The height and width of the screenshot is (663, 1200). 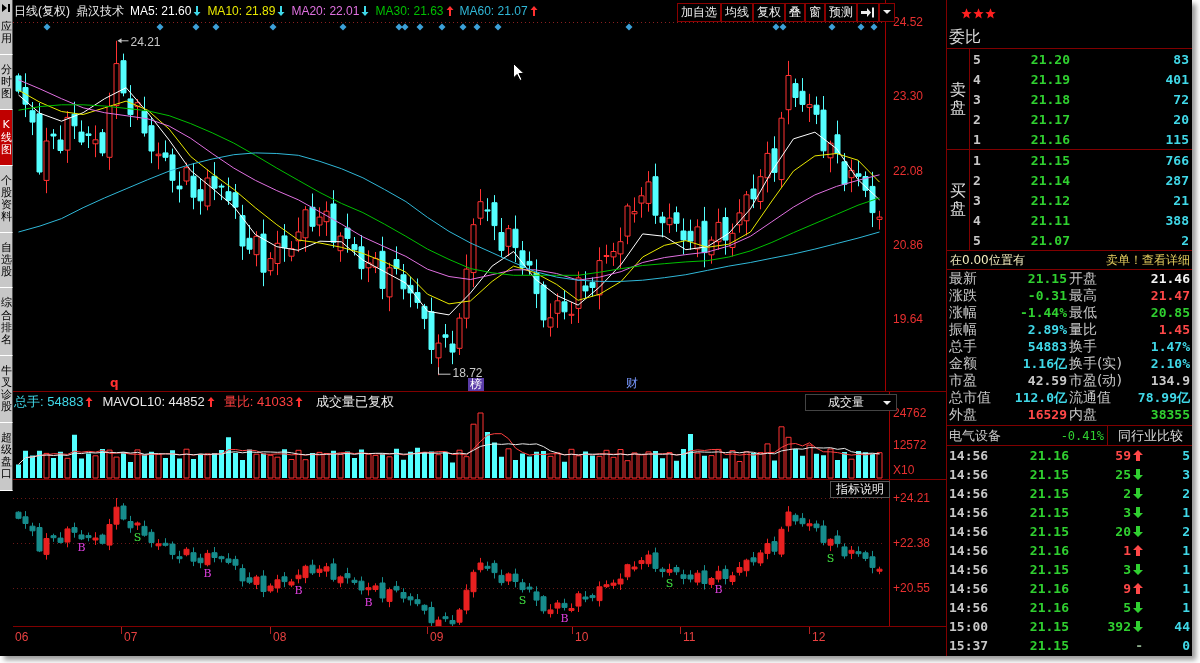 What do you see at coordinates (1186, 455) in the screenshot?
I see `tick-cell: 5` at bounding box center [1186, 455].